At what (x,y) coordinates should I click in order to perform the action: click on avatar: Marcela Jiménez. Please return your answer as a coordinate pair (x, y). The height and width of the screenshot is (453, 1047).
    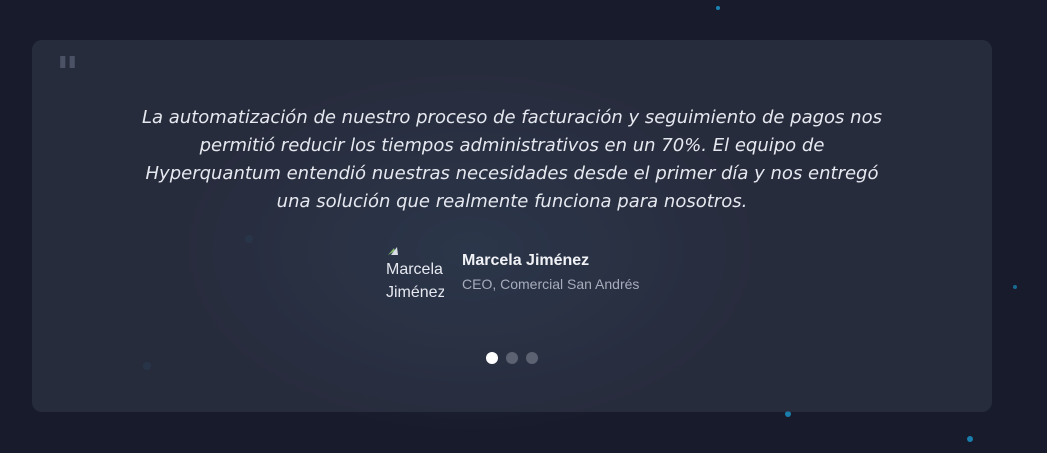
    Looking at the image, I should click on (414, 272).